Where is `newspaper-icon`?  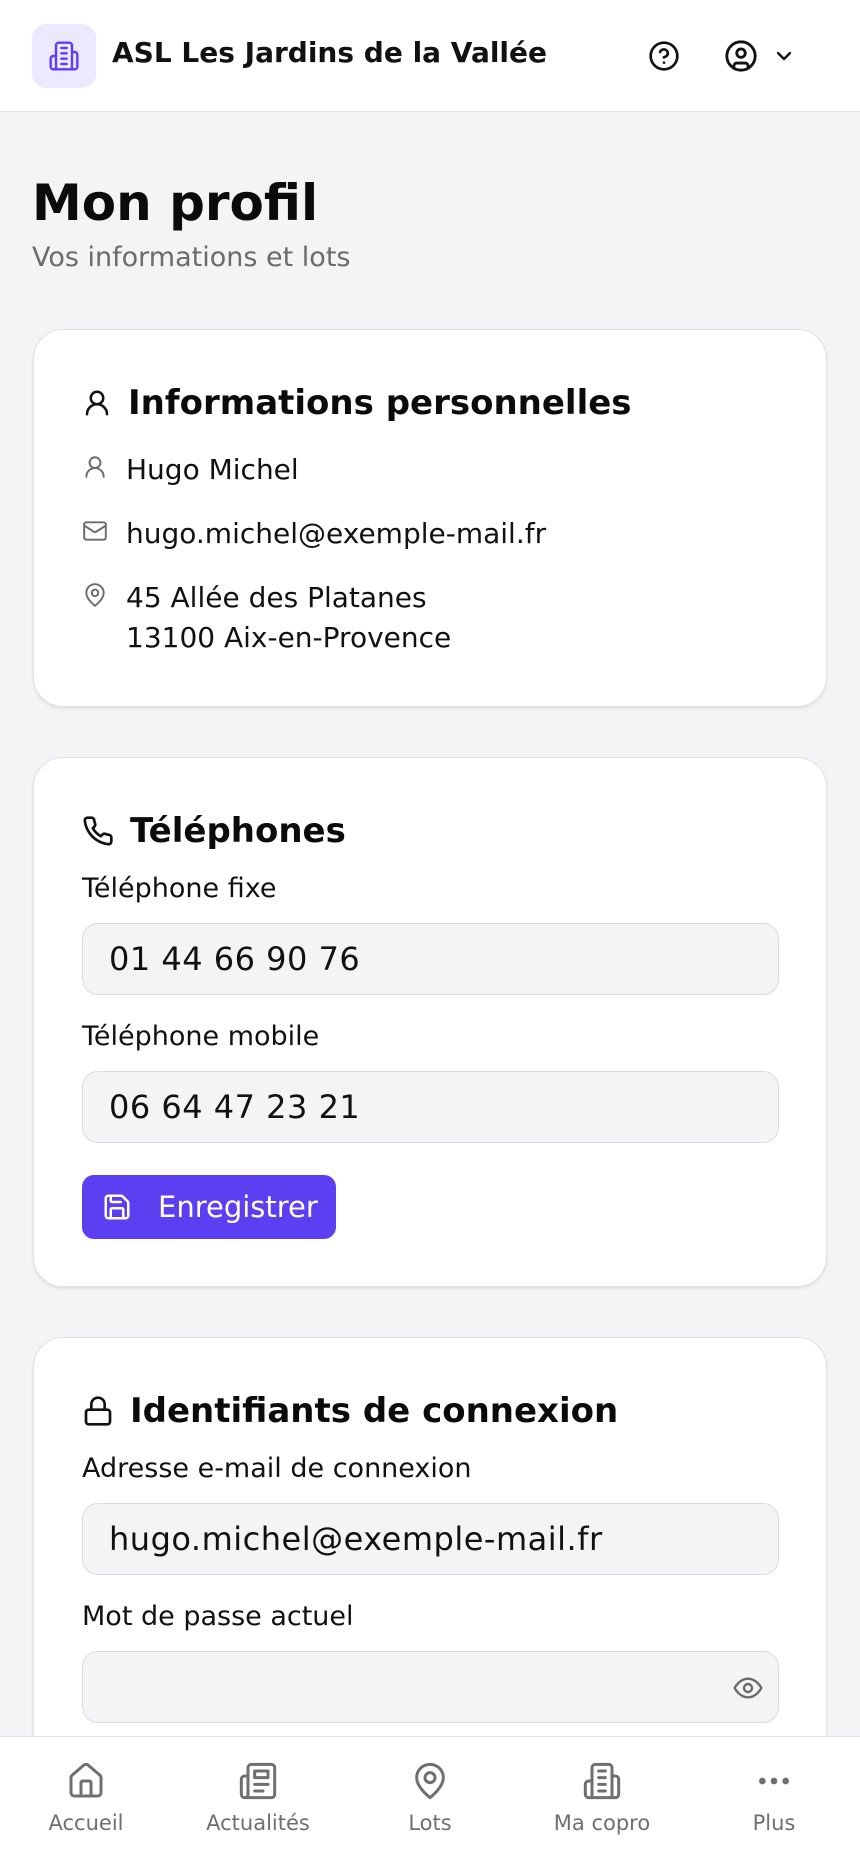
newspaper-icon is located at coordinates (258, 1781).